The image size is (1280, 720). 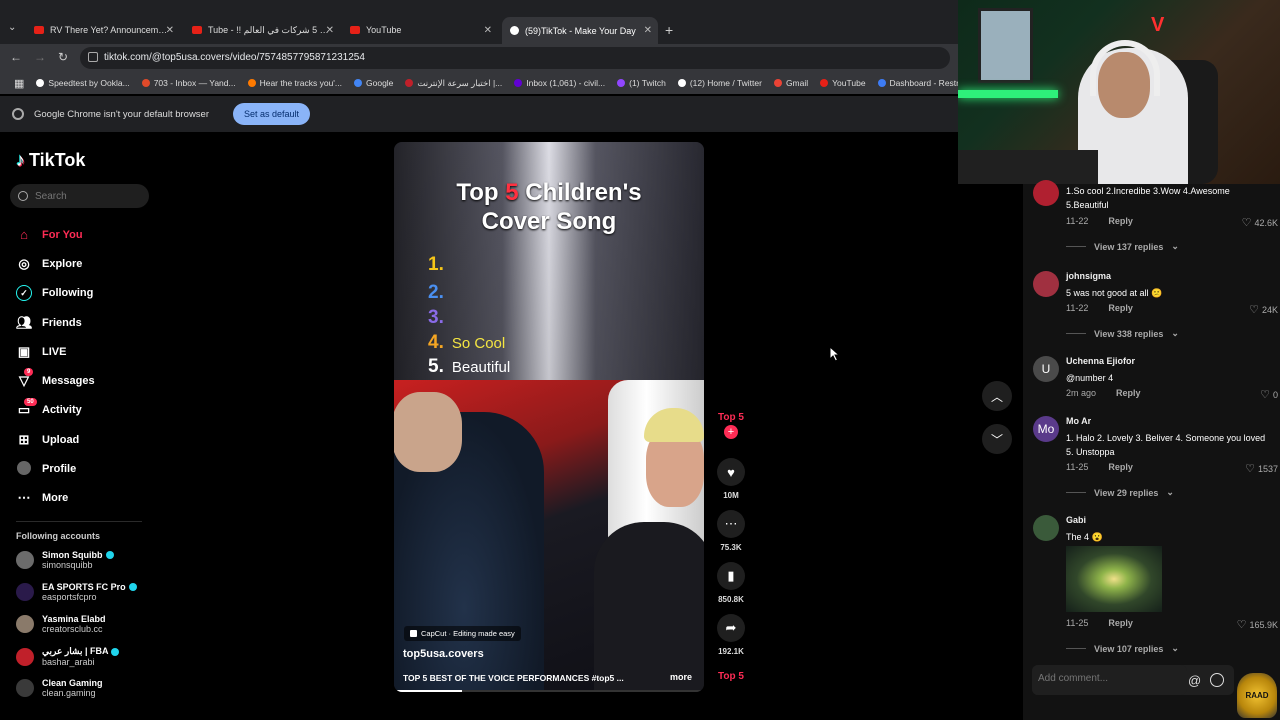 I want to click on save-action: ▮ 850.8K, so click(x=731, y=583).